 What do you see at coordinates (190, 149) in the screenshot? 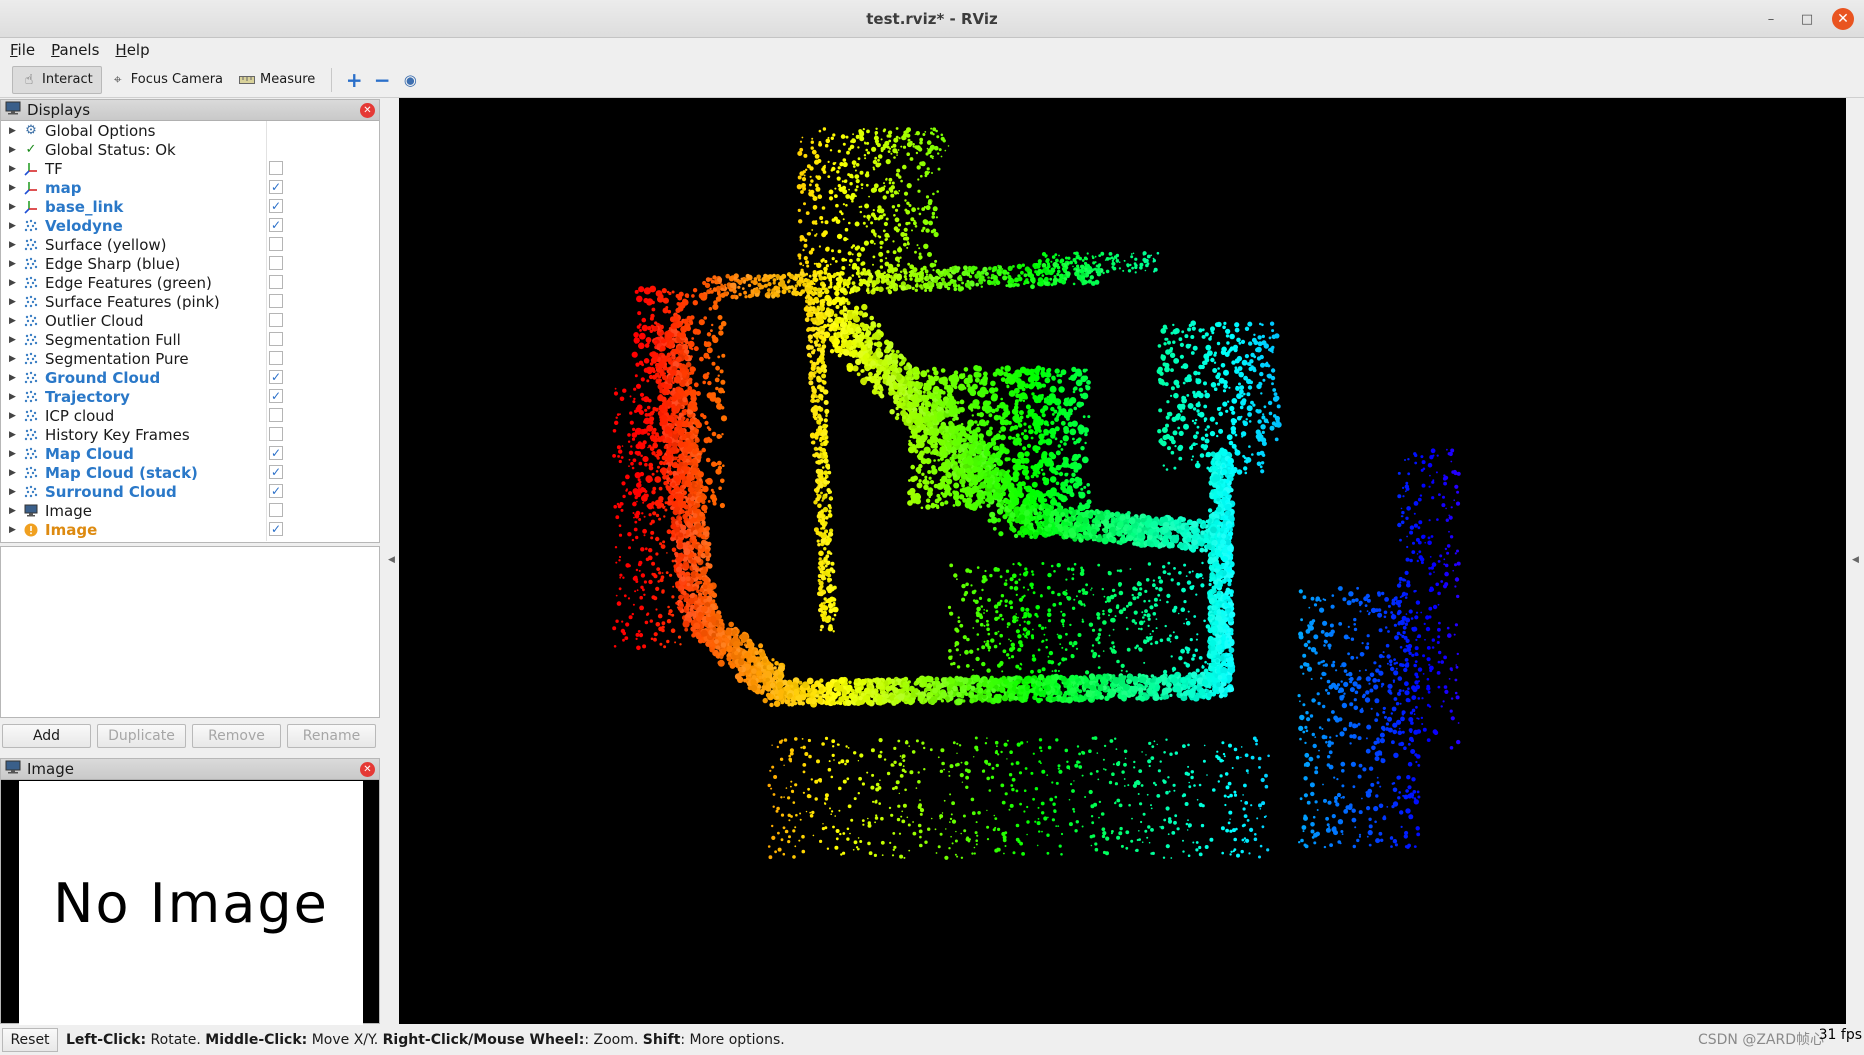
I see `display-item-global-status-ok: ▶ ✓ Global Status: Ok` at bounding box center [190, 149].